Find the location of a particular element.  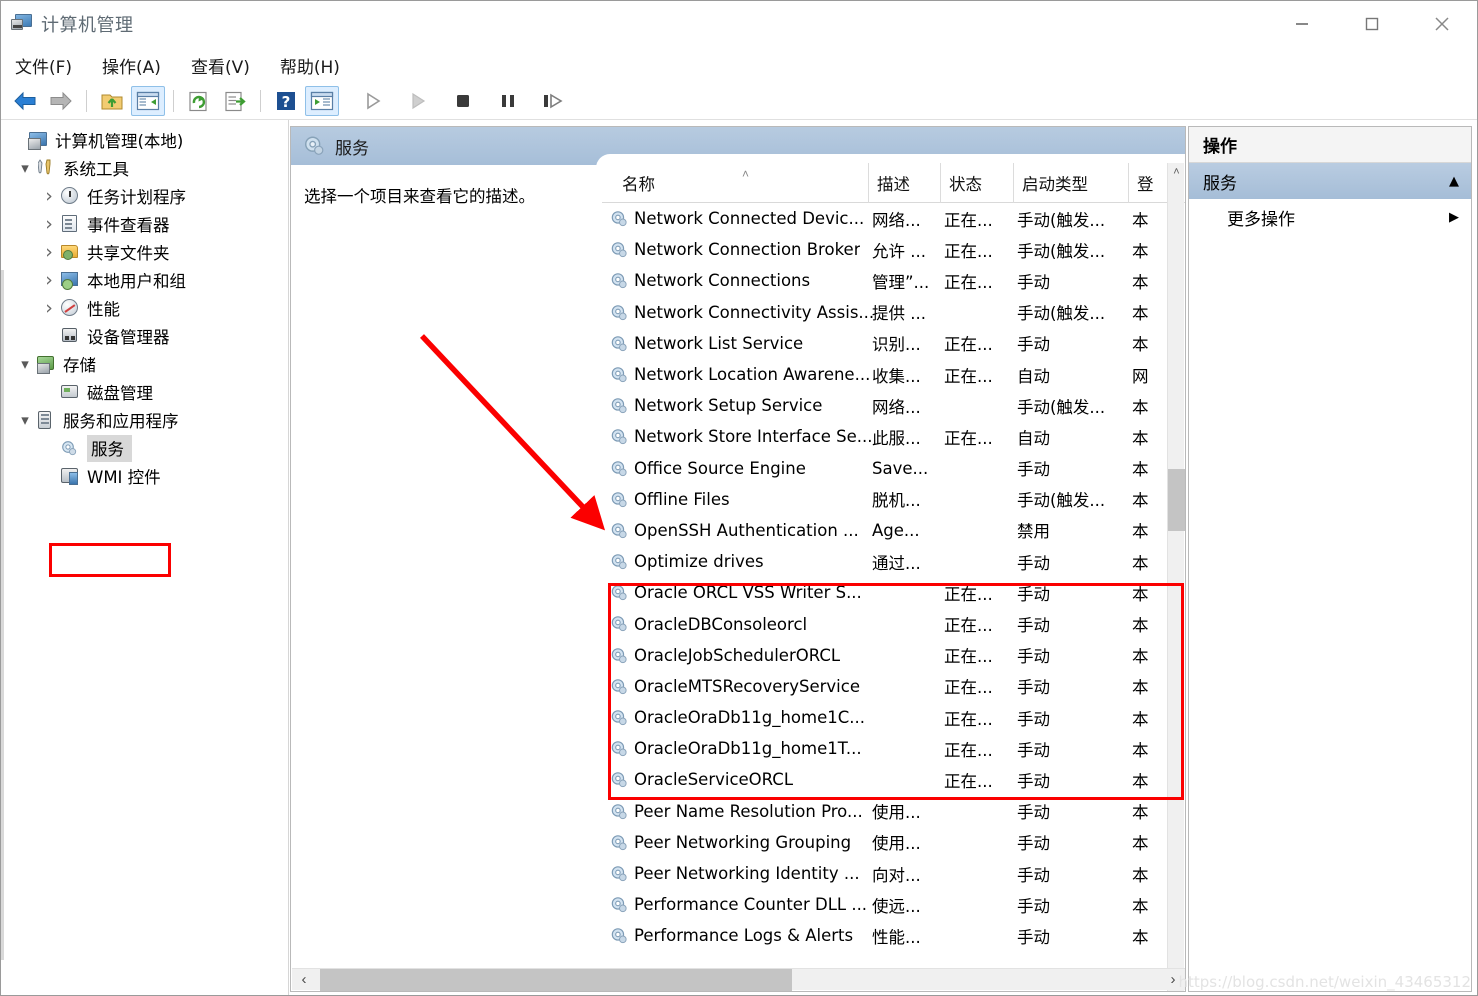

column-header-name: 名称 is located at coordinates (735, 183).